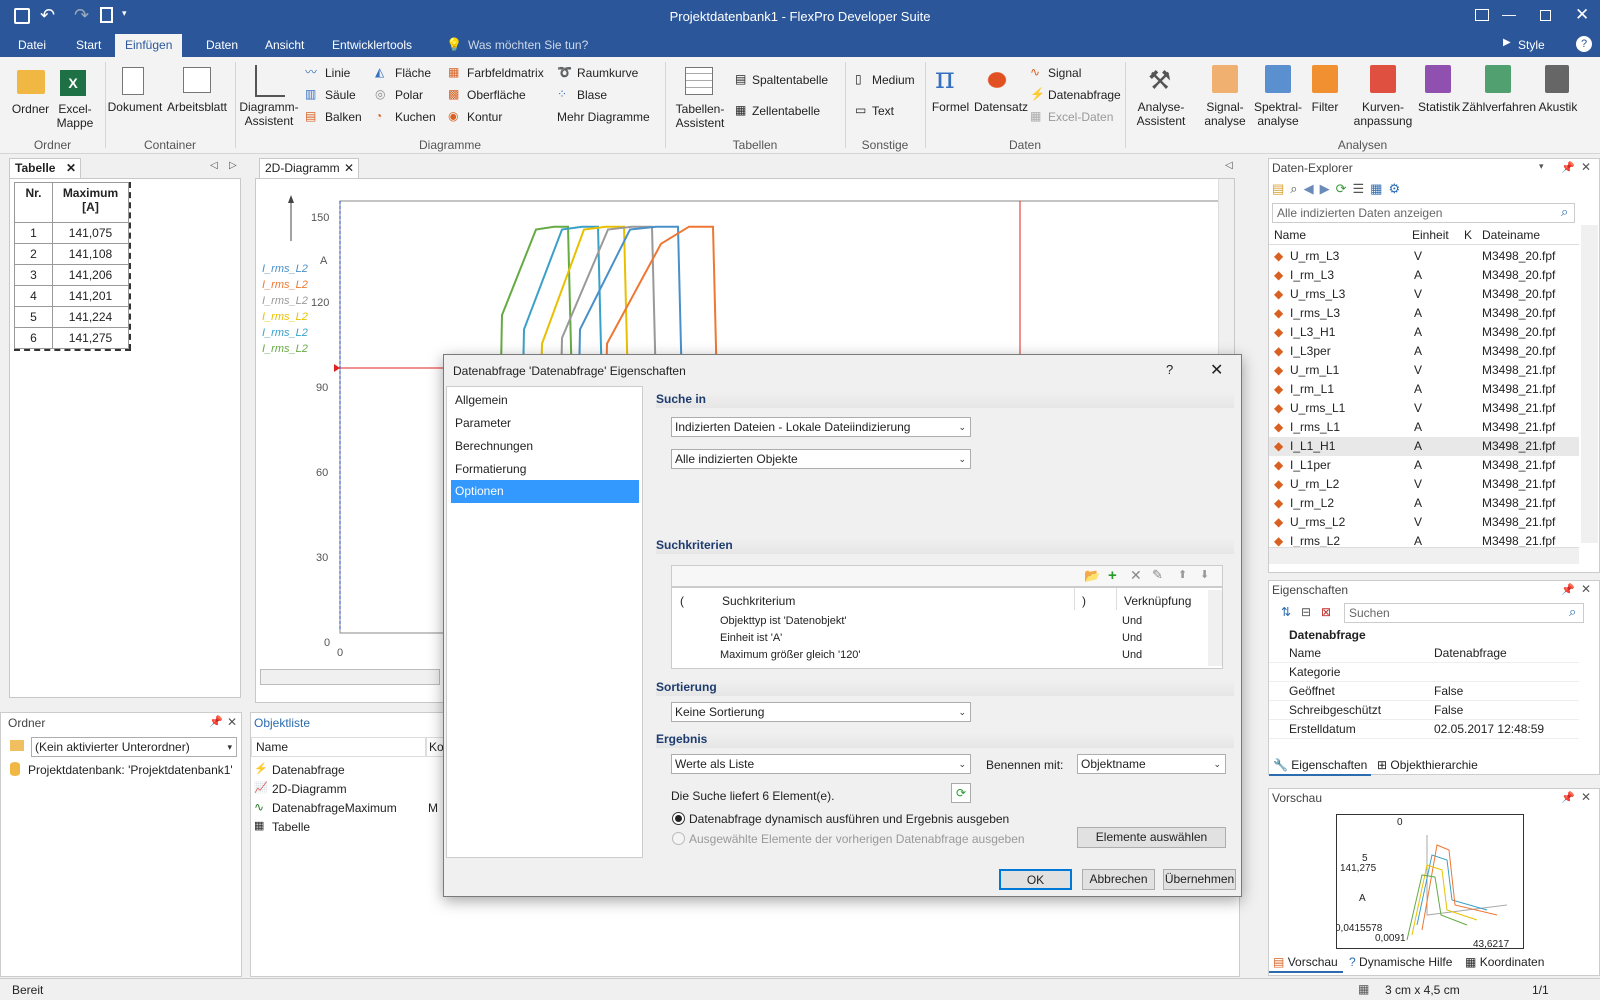 The width and height of the screenshot is (1600, 1000). I want to click on signal-button: Signal, so click(1064, 73).